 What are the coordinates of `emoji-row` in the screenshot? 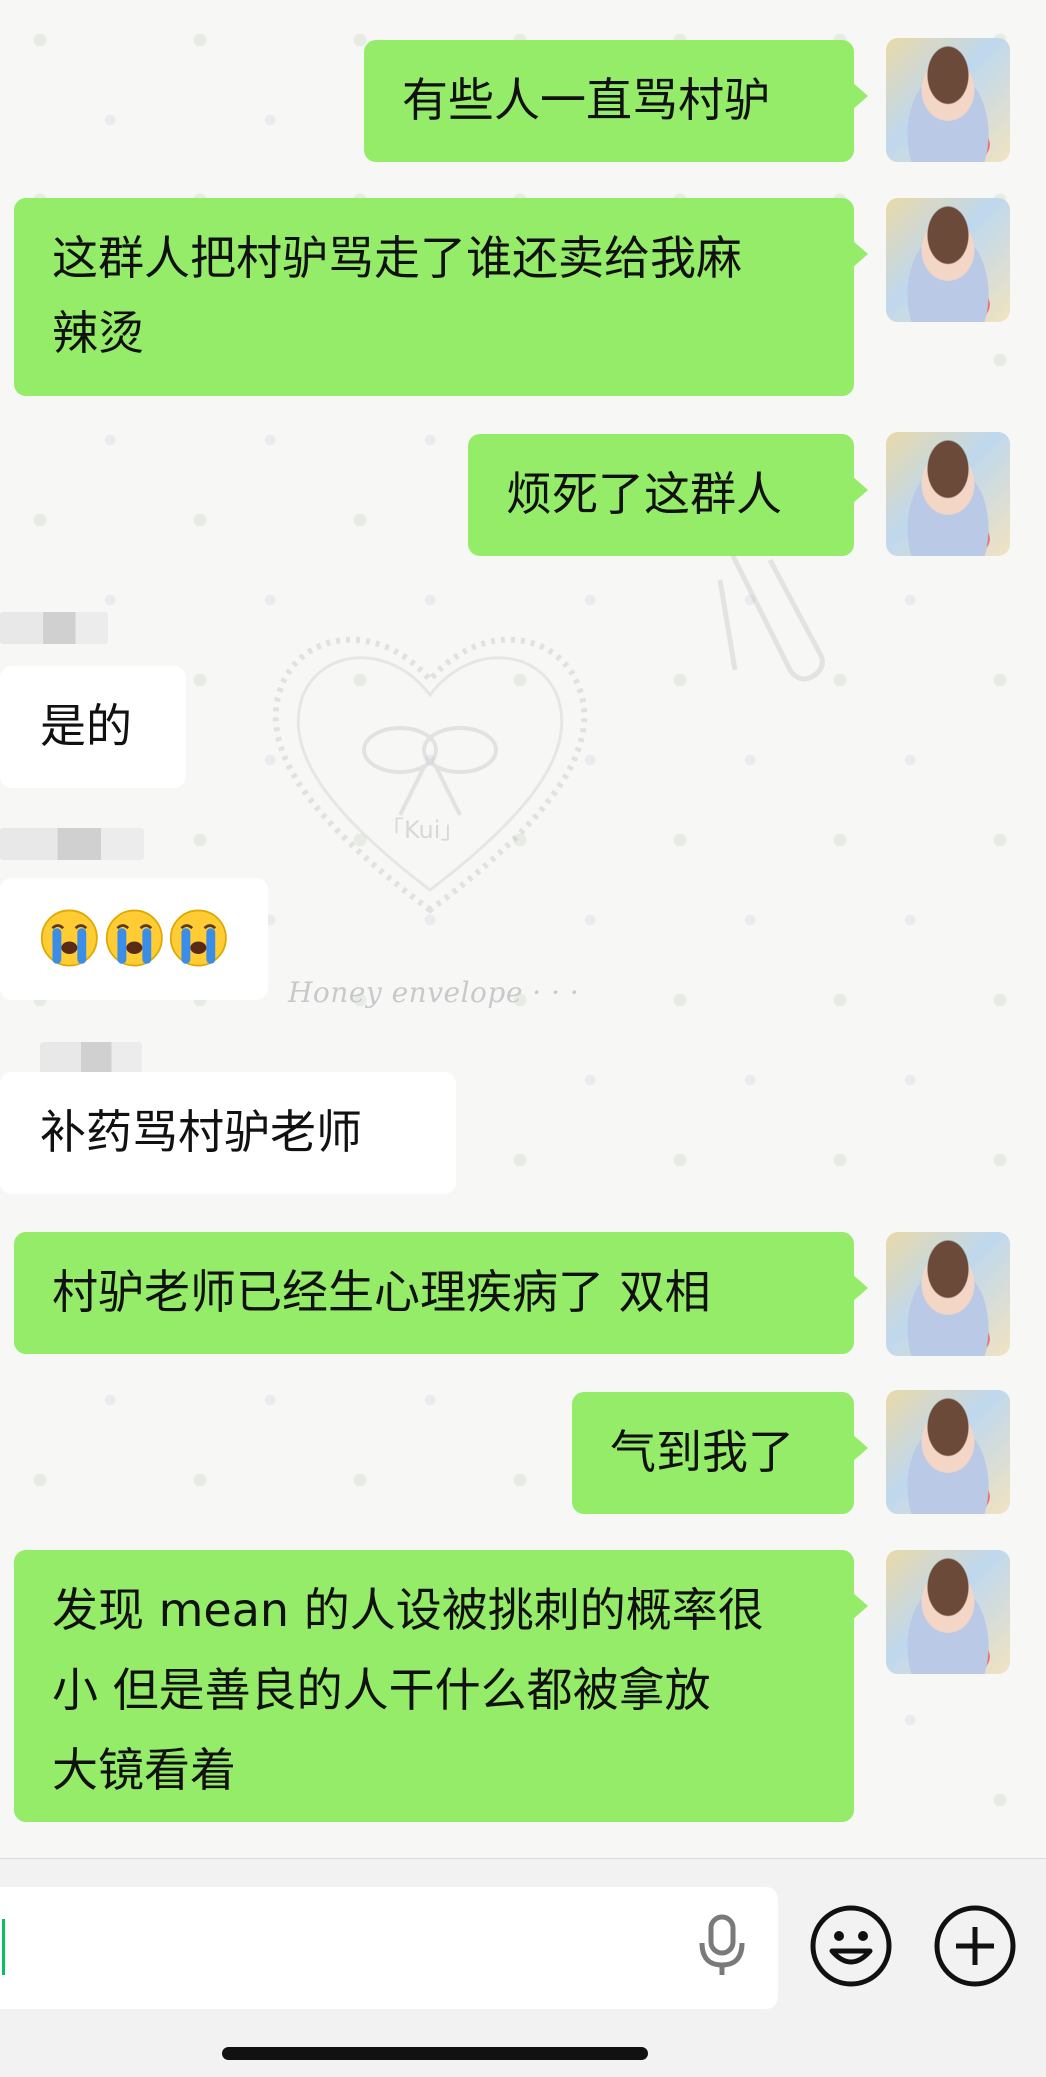 It's located at (134, 938).